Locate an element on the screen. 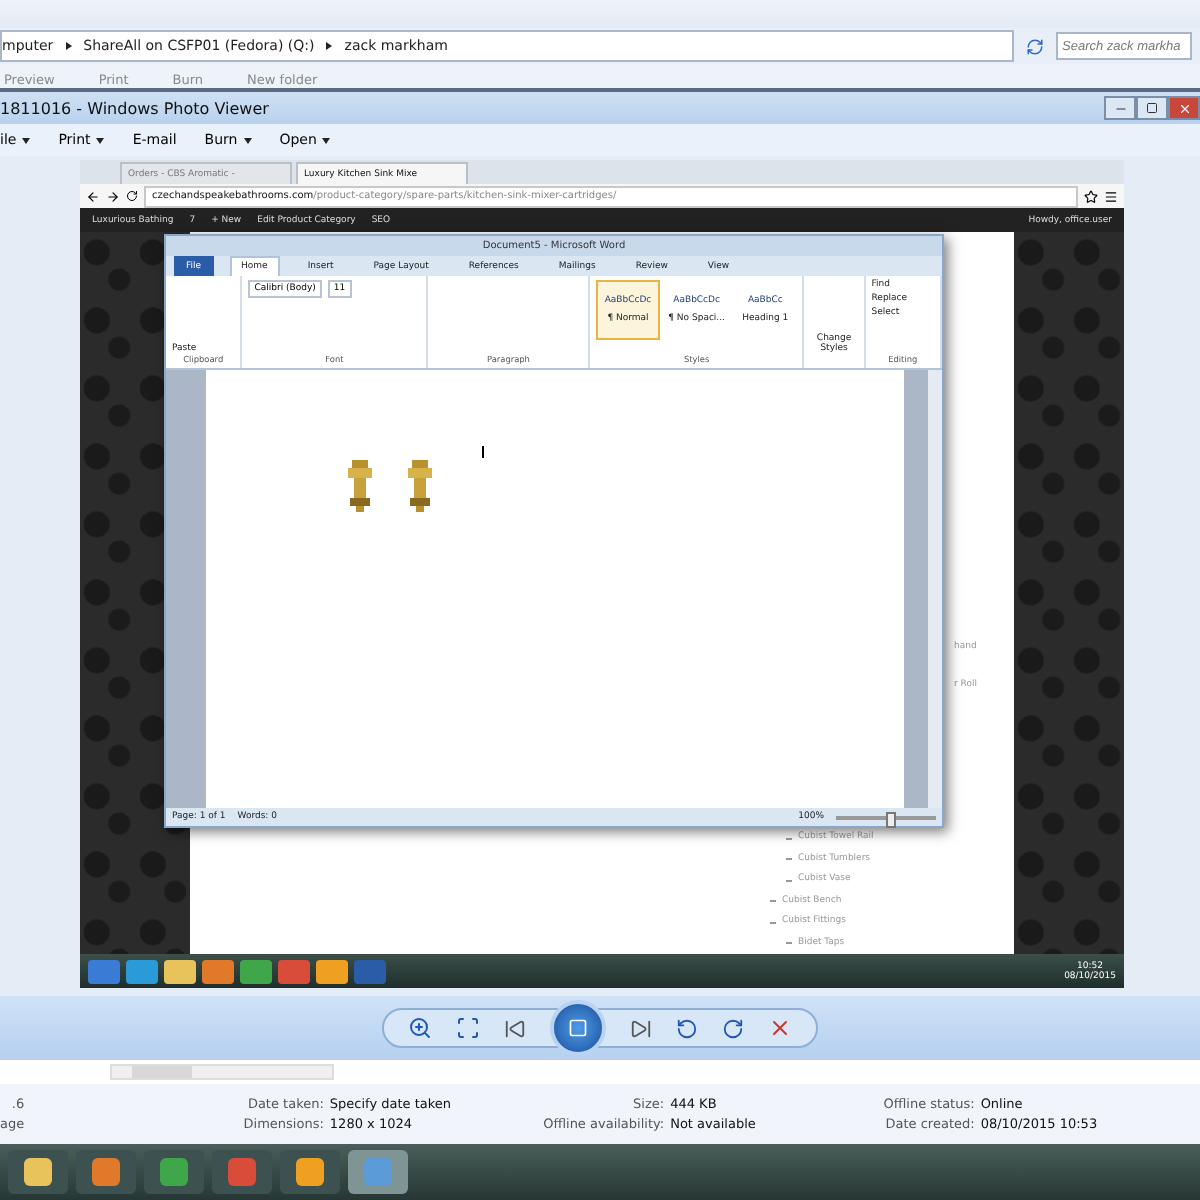 The width and height of the screenshot is (1200, 1200). forward-icon is located at coordinates (113, 196).